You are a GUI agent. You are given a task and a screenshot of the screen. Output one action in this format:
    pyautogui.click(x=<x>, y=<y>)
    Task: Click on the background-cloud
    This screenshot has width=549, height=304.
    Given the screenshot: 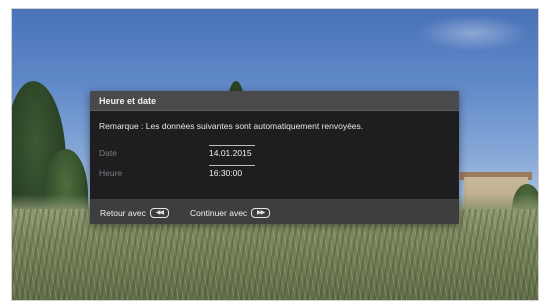 What is the action you would take?
    pyautogui.click(x=473, y=33)
    